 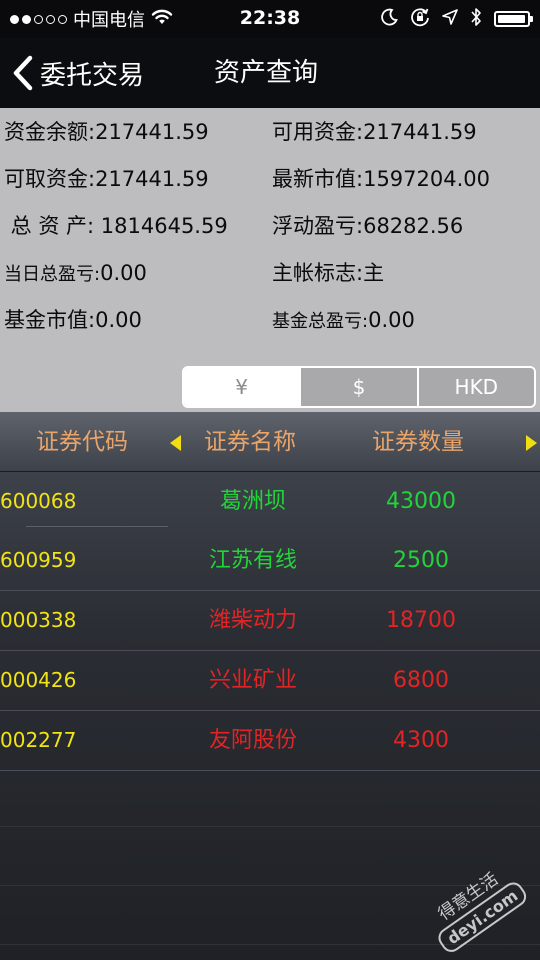 What do you see at coordinates (474, 906) in the screenshot?
I see `site-watermark: 得意生活 deyi.com` at bounding box center [474, 906].